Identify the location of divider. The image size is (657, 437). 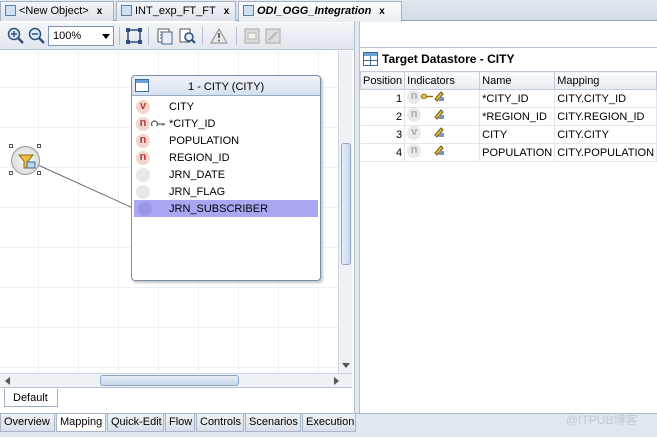
(176, 387).